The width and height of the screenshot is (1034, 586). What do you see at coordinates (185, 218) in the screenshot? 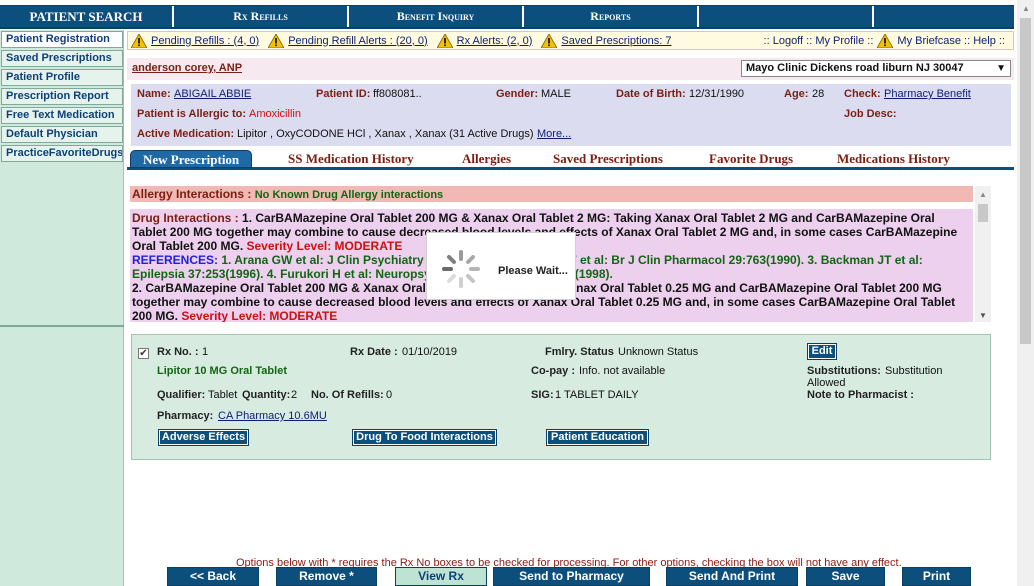
I see `drug-interactions-label: Drug Interactions :` at bounding box center [185, 218].